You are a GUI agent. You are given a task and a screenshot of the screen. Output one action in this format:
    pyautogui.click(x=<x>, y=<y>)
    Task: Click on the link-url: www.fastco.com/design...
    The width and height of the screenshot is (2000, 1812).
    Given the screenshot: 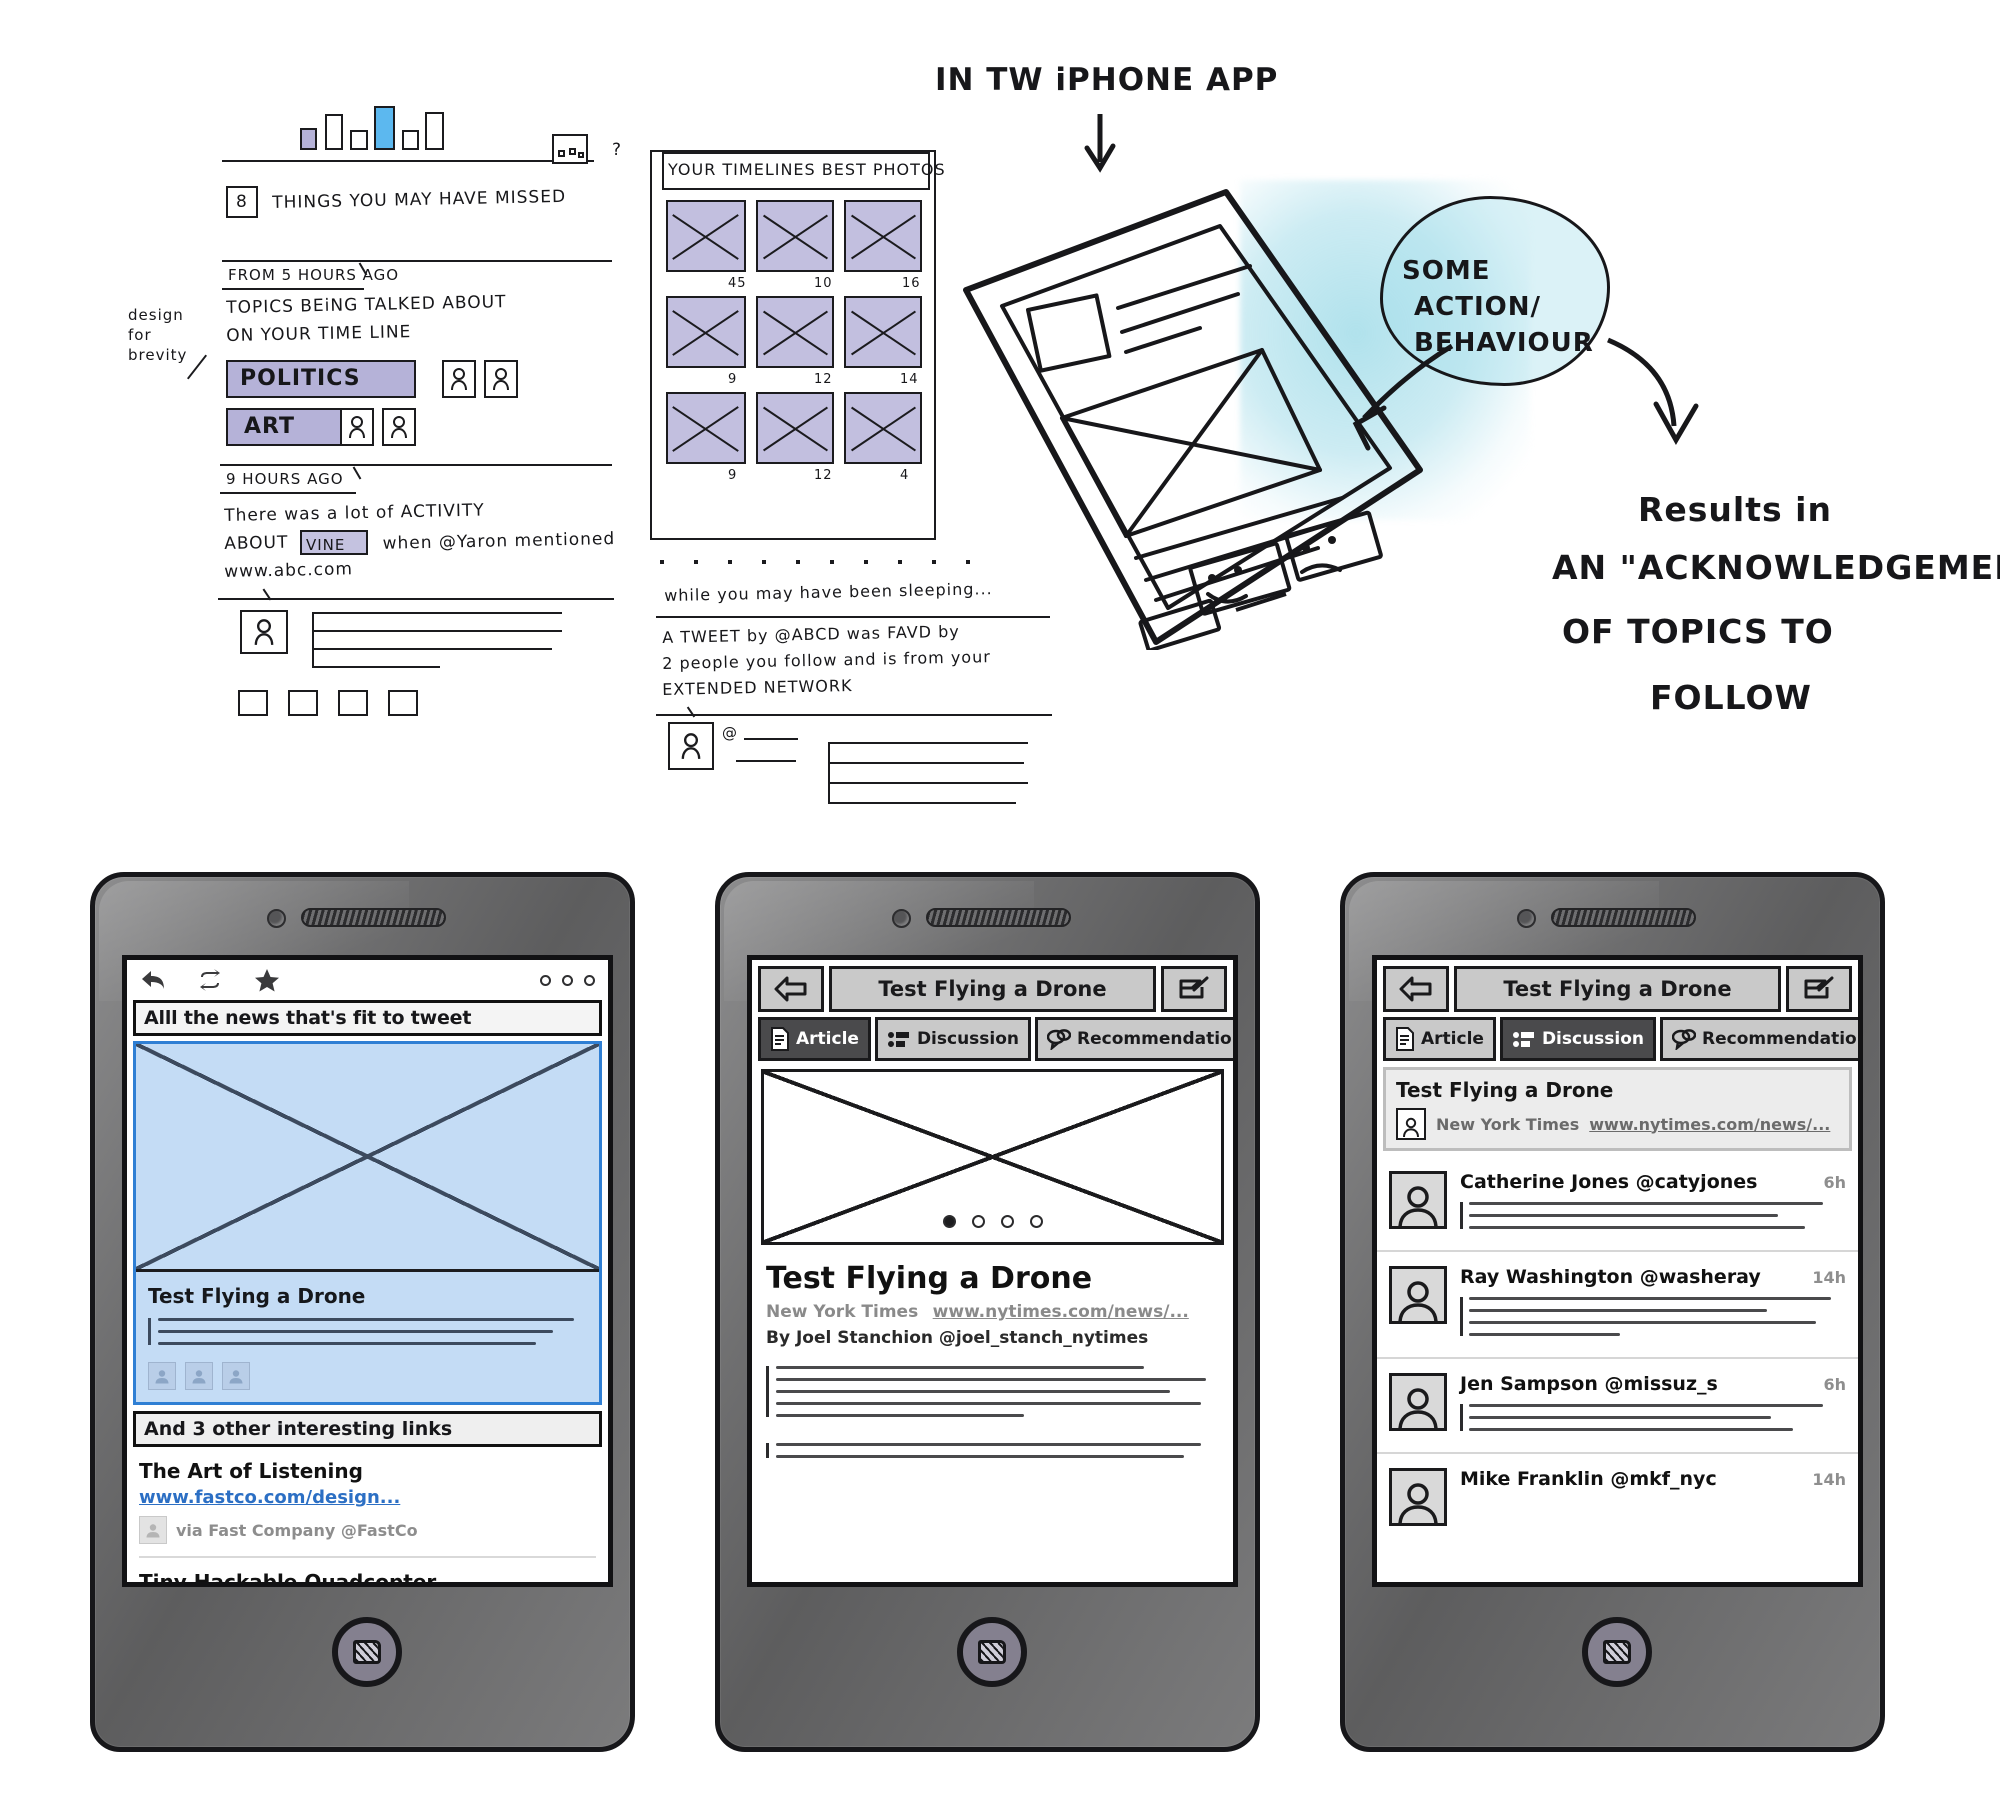 What is the action you would take?
    pyautogui.click(x=367, y=1497)
    